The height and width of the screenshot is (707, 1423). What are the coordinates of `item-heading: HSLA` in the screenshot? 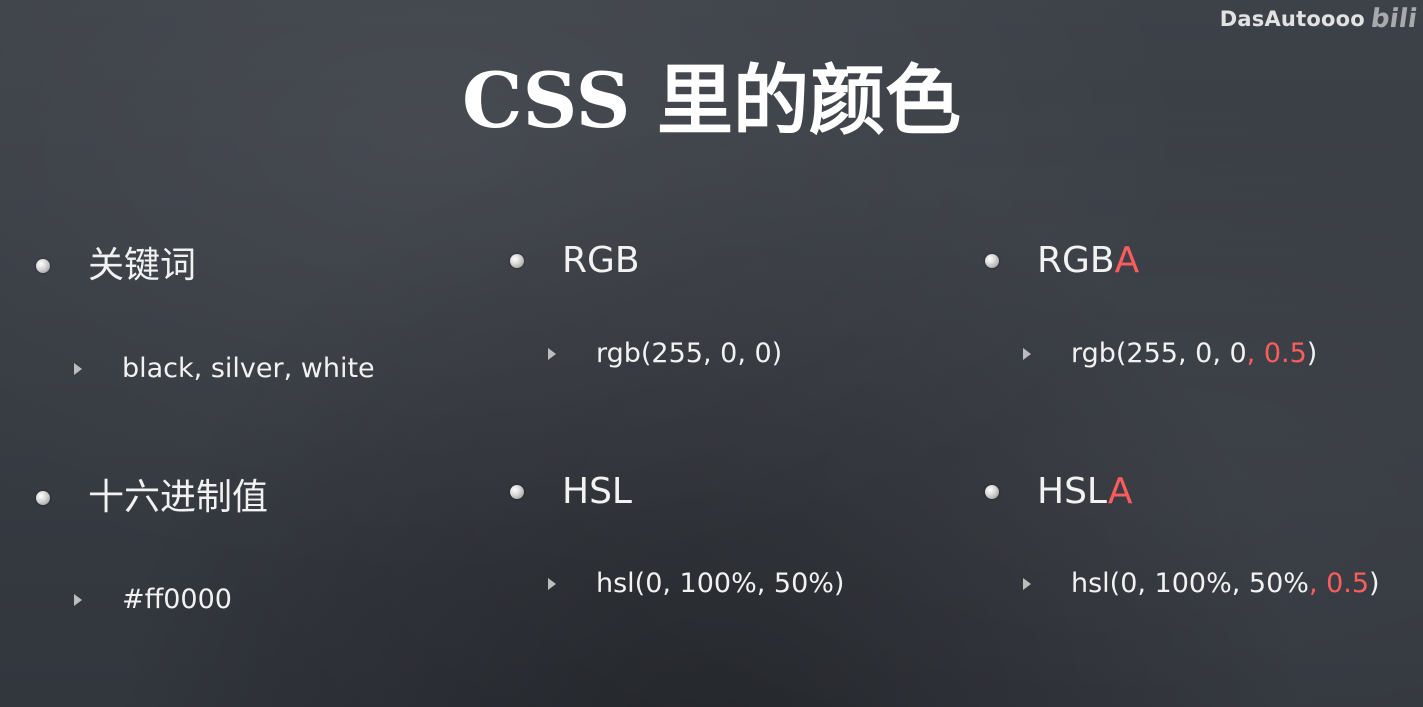 It's located at (1084, 492).